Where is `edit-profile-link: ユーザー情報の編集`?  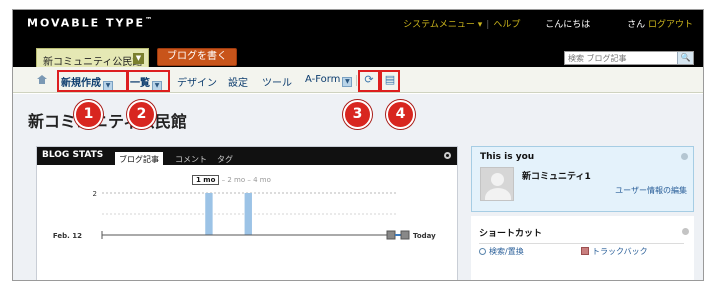 edit-profile-link: ユーザー情報の編集 is located at coordinates (651, 190).